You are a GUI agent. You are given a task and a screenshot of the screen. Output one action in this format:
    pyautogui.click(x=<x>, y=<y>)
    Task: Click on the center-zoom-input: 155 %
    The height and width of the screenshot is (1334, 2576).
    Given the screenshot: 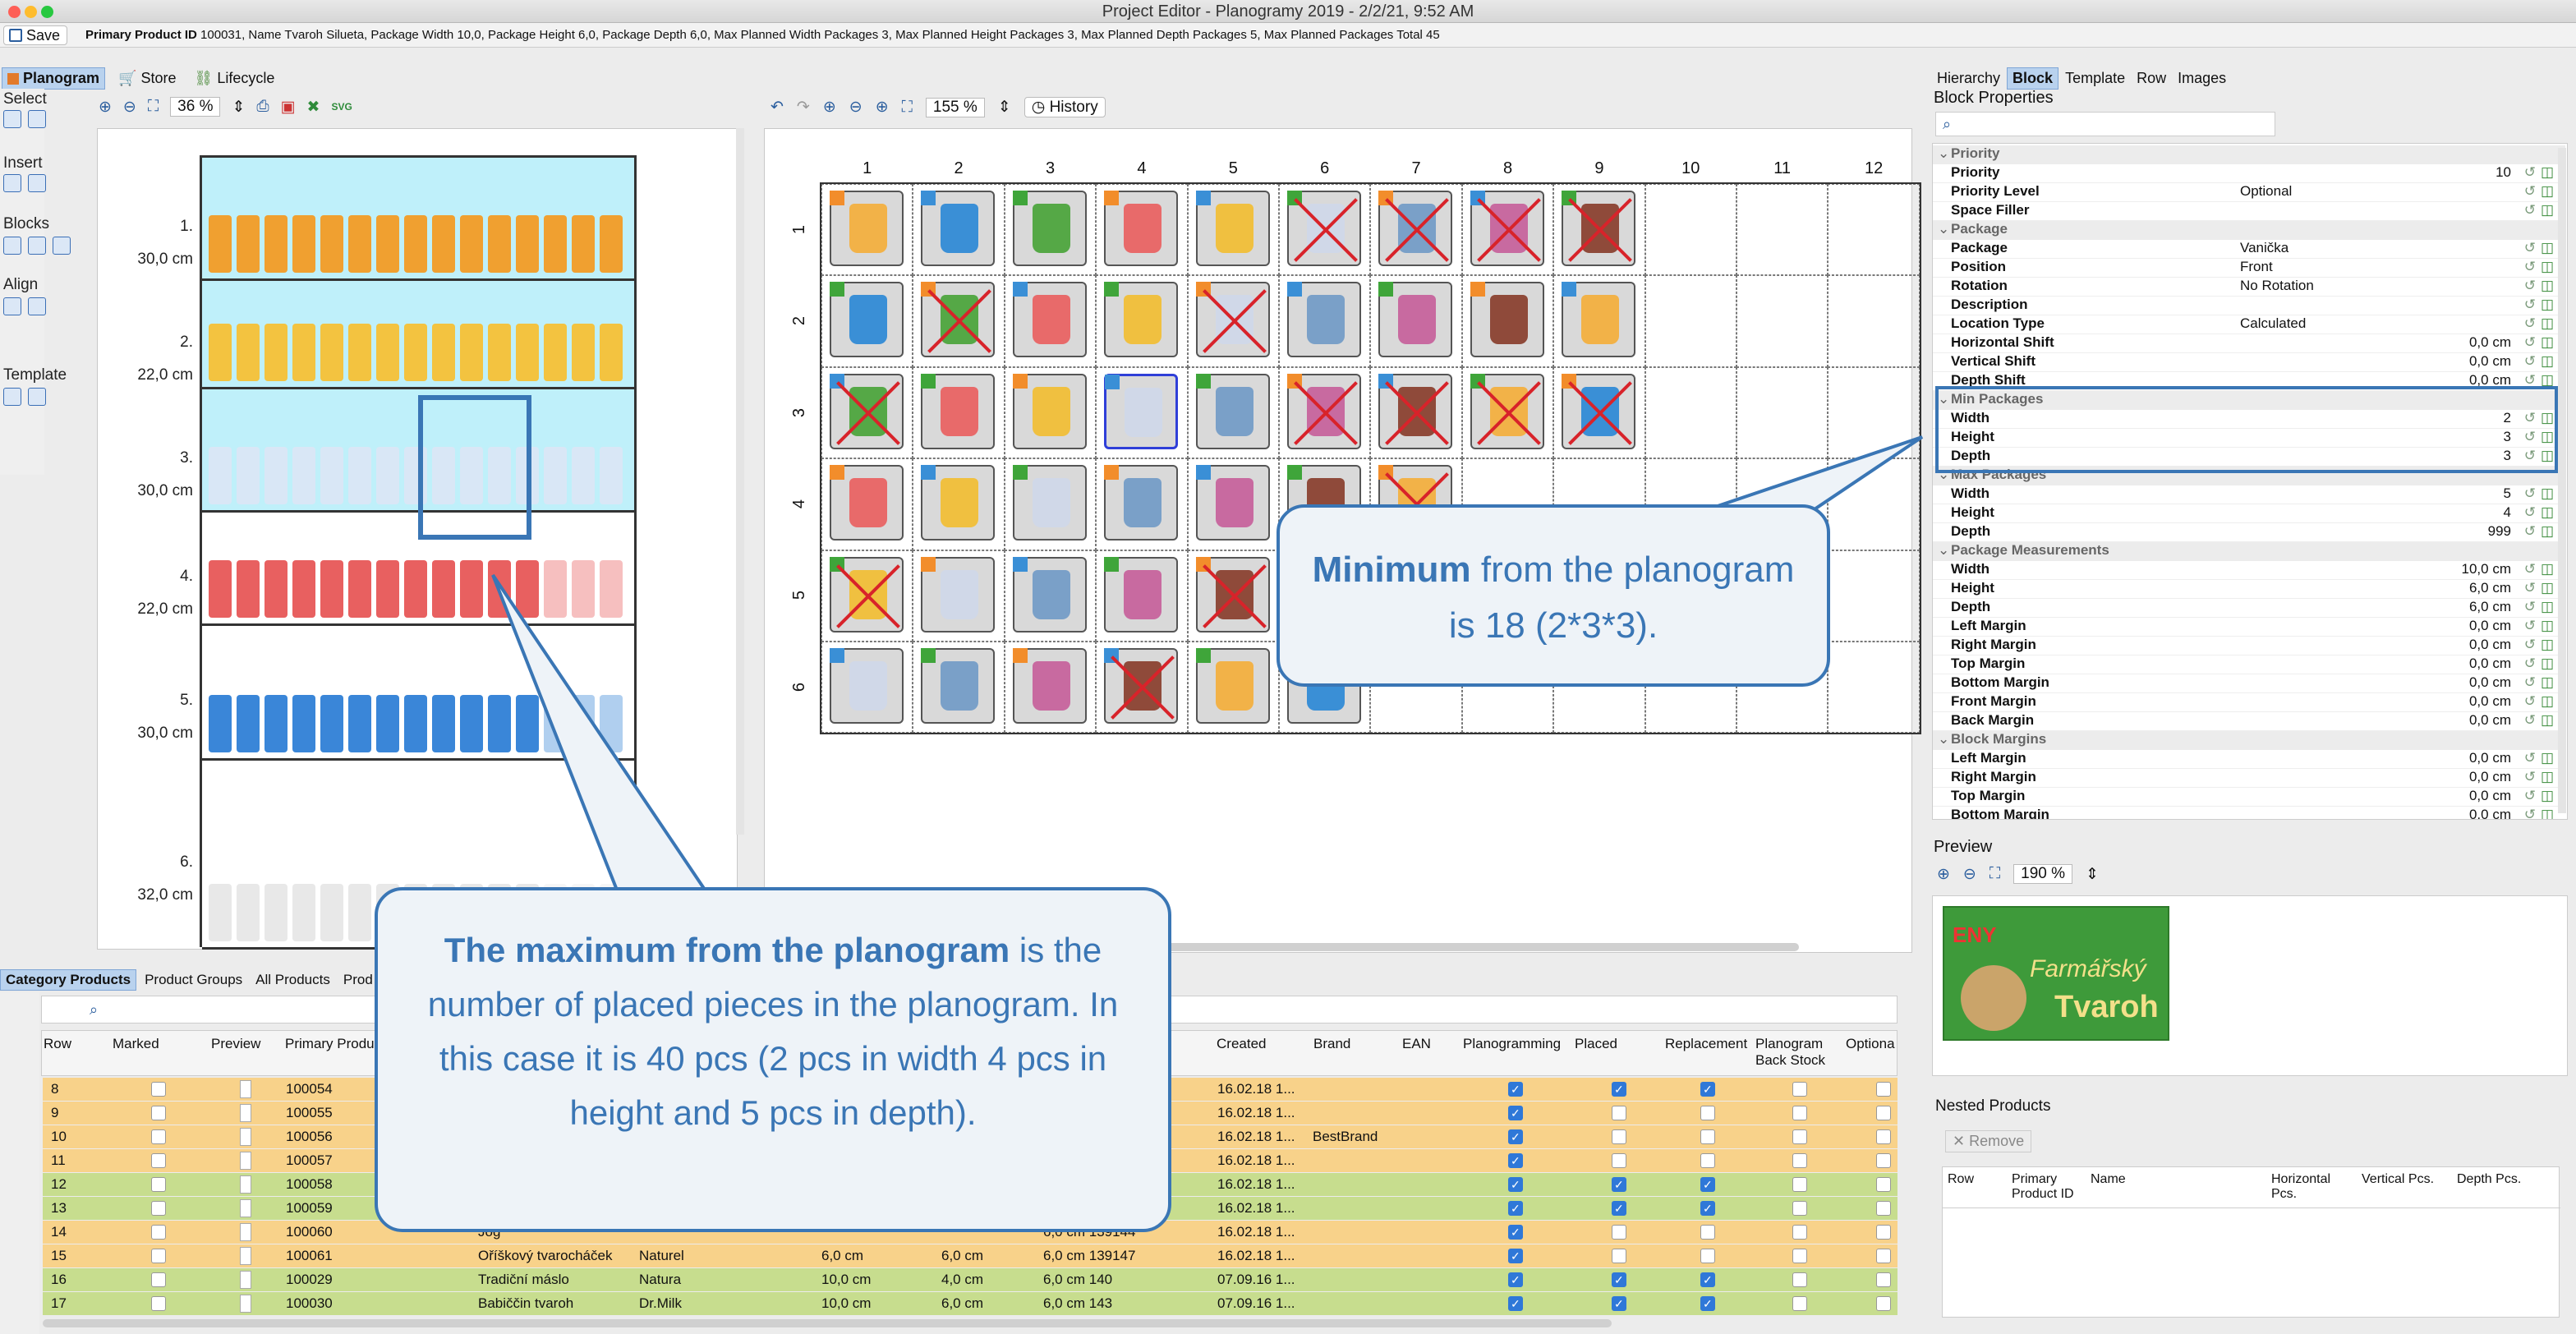 What is the action you would take?
    pyautogui.click(x=955, y=107)
    